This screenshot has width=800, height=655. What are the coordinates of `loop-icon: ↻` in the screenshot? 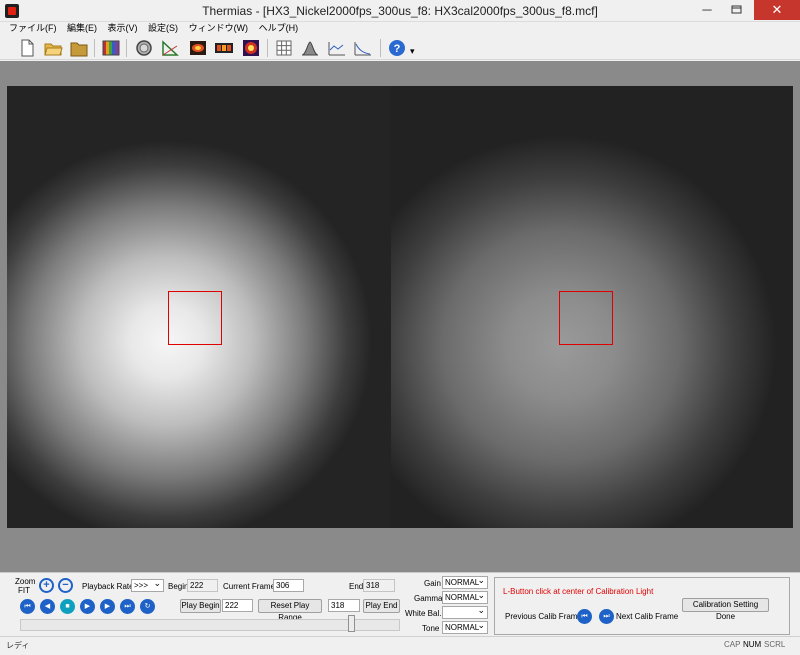 It's located at (147, 606).